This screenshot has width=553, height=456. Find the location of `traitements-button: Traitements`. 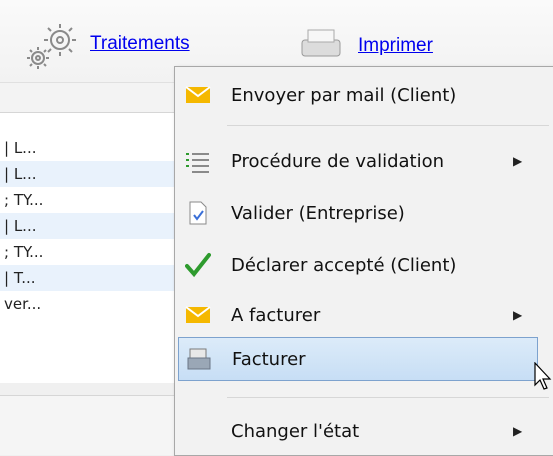

traitements-button: Traitements is located at coordinates (106, 47).